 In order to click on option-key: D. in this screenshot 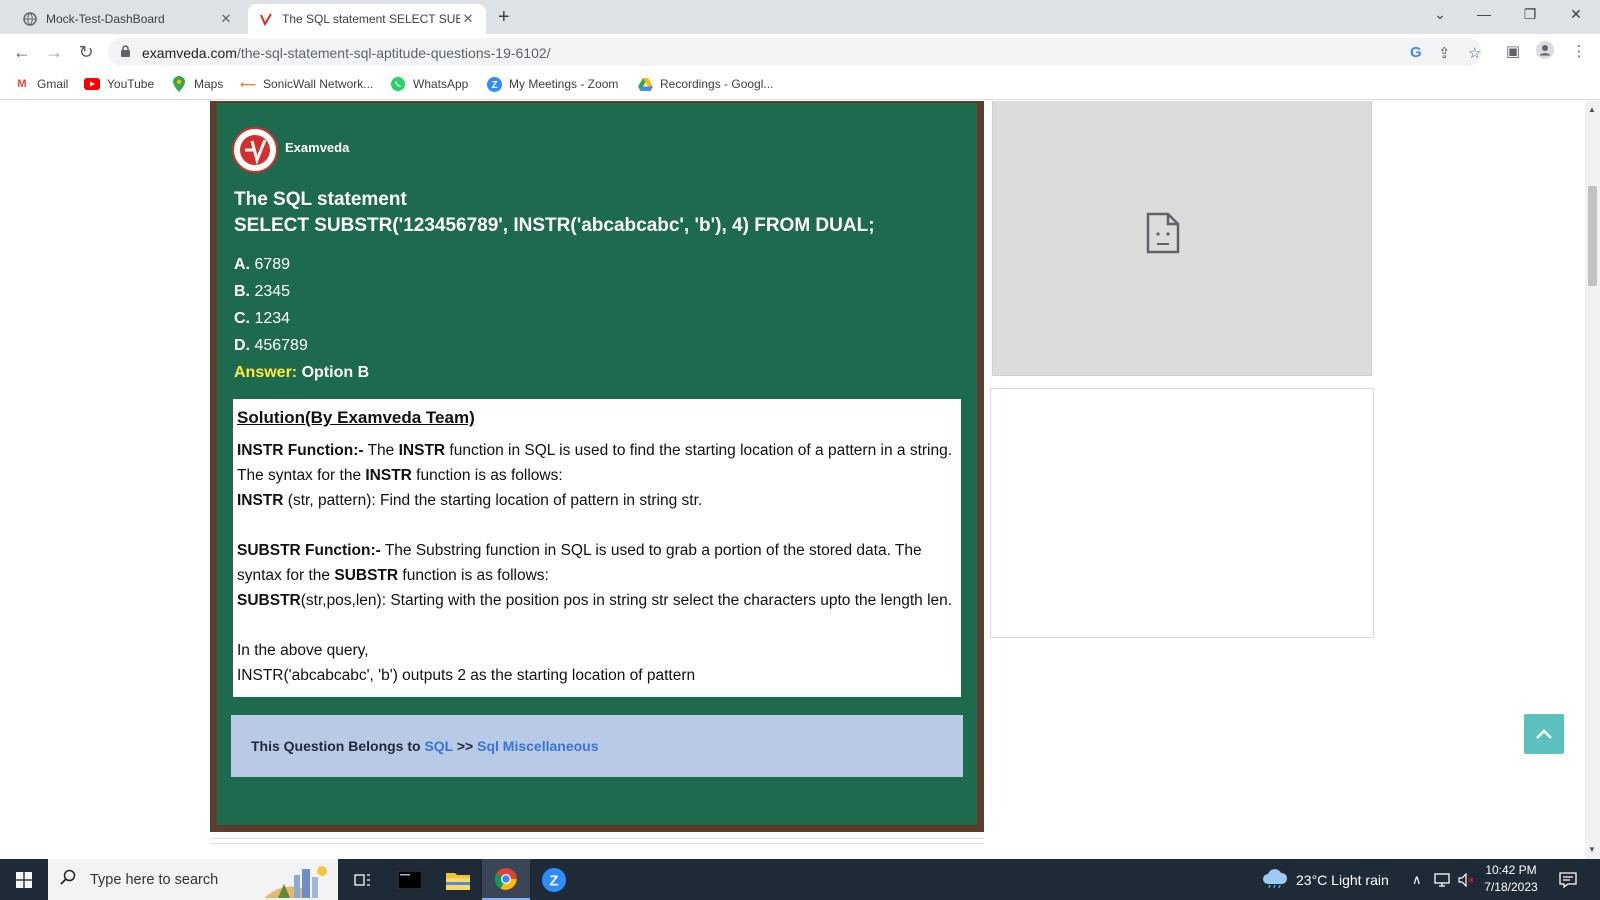, I will do `click(242, 345)`.